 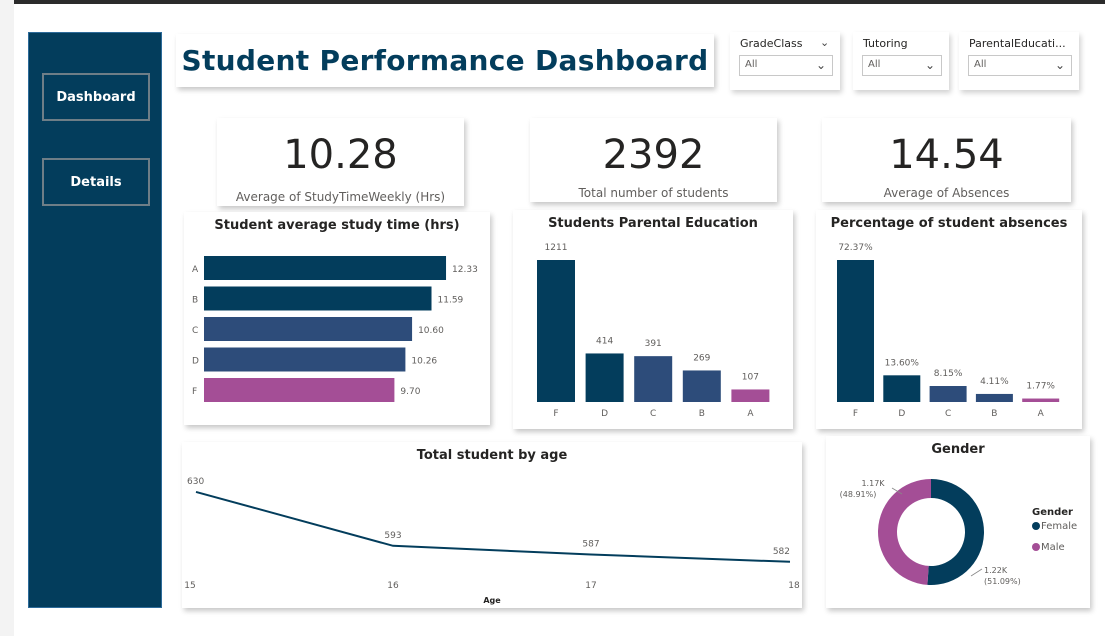 What do you see at coordinates (976, 572) in the screenshot?
I see `leader-line` at bounding box center [976, 572].